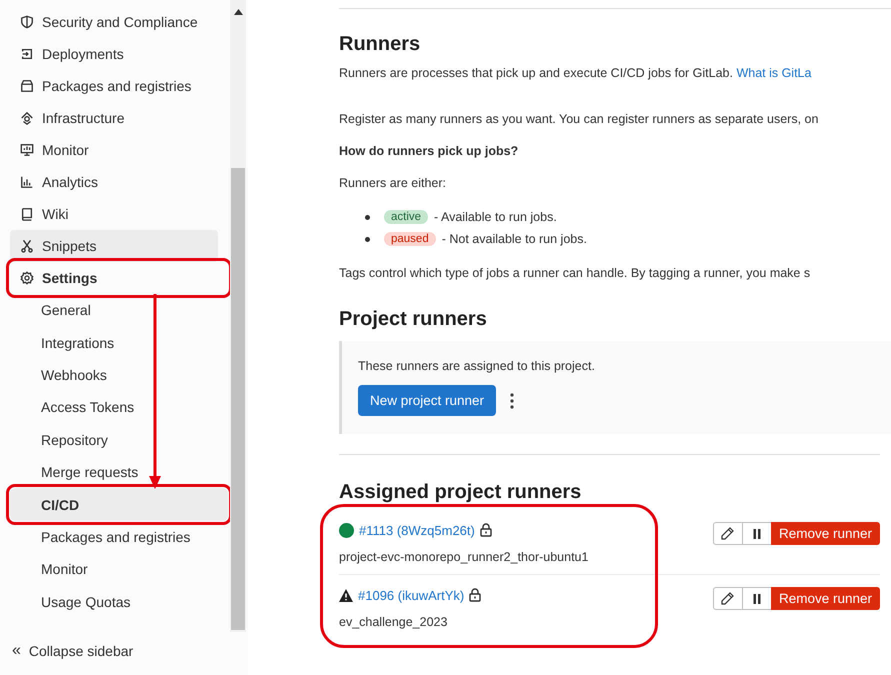 The height and width of the screenshot is (675, 891). What do you see at coordinates (346, 595) in the screenshot?
I see `warning-icon` at bounding box center [346, 595].